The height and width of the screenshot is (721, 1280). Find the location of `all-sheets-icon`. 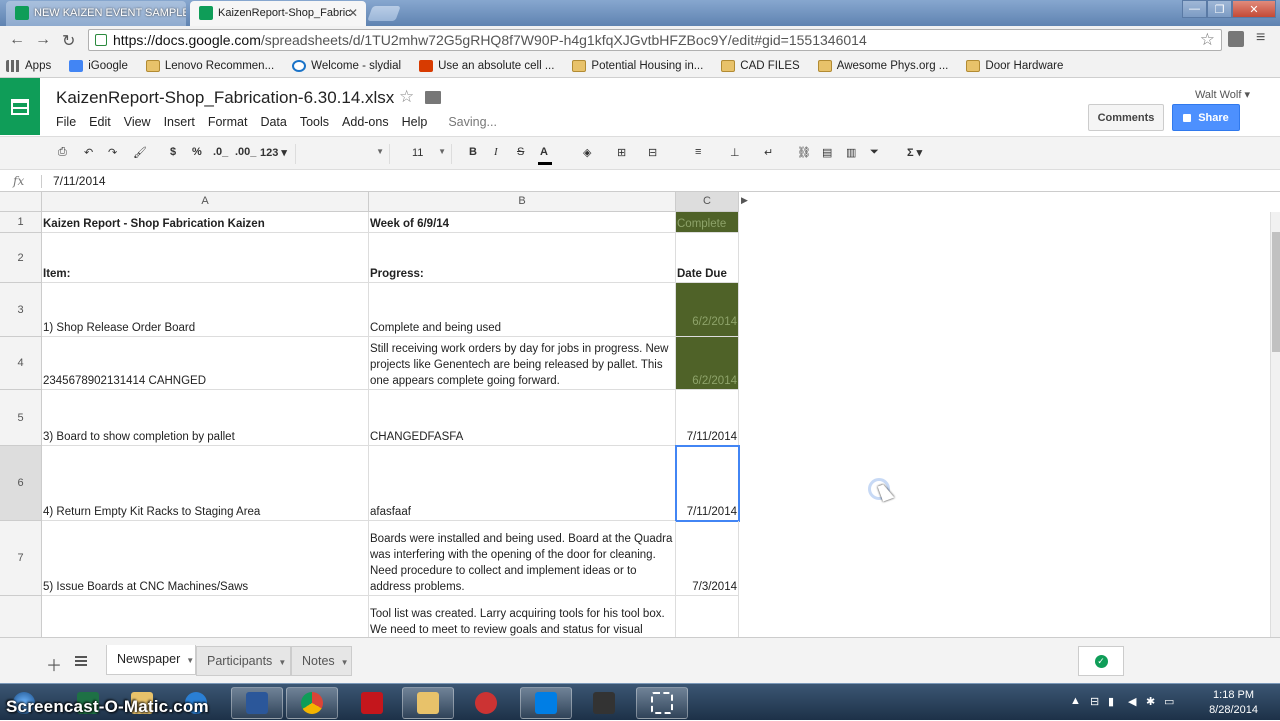

all-sheets-icon is located at coordinates (81, 661).